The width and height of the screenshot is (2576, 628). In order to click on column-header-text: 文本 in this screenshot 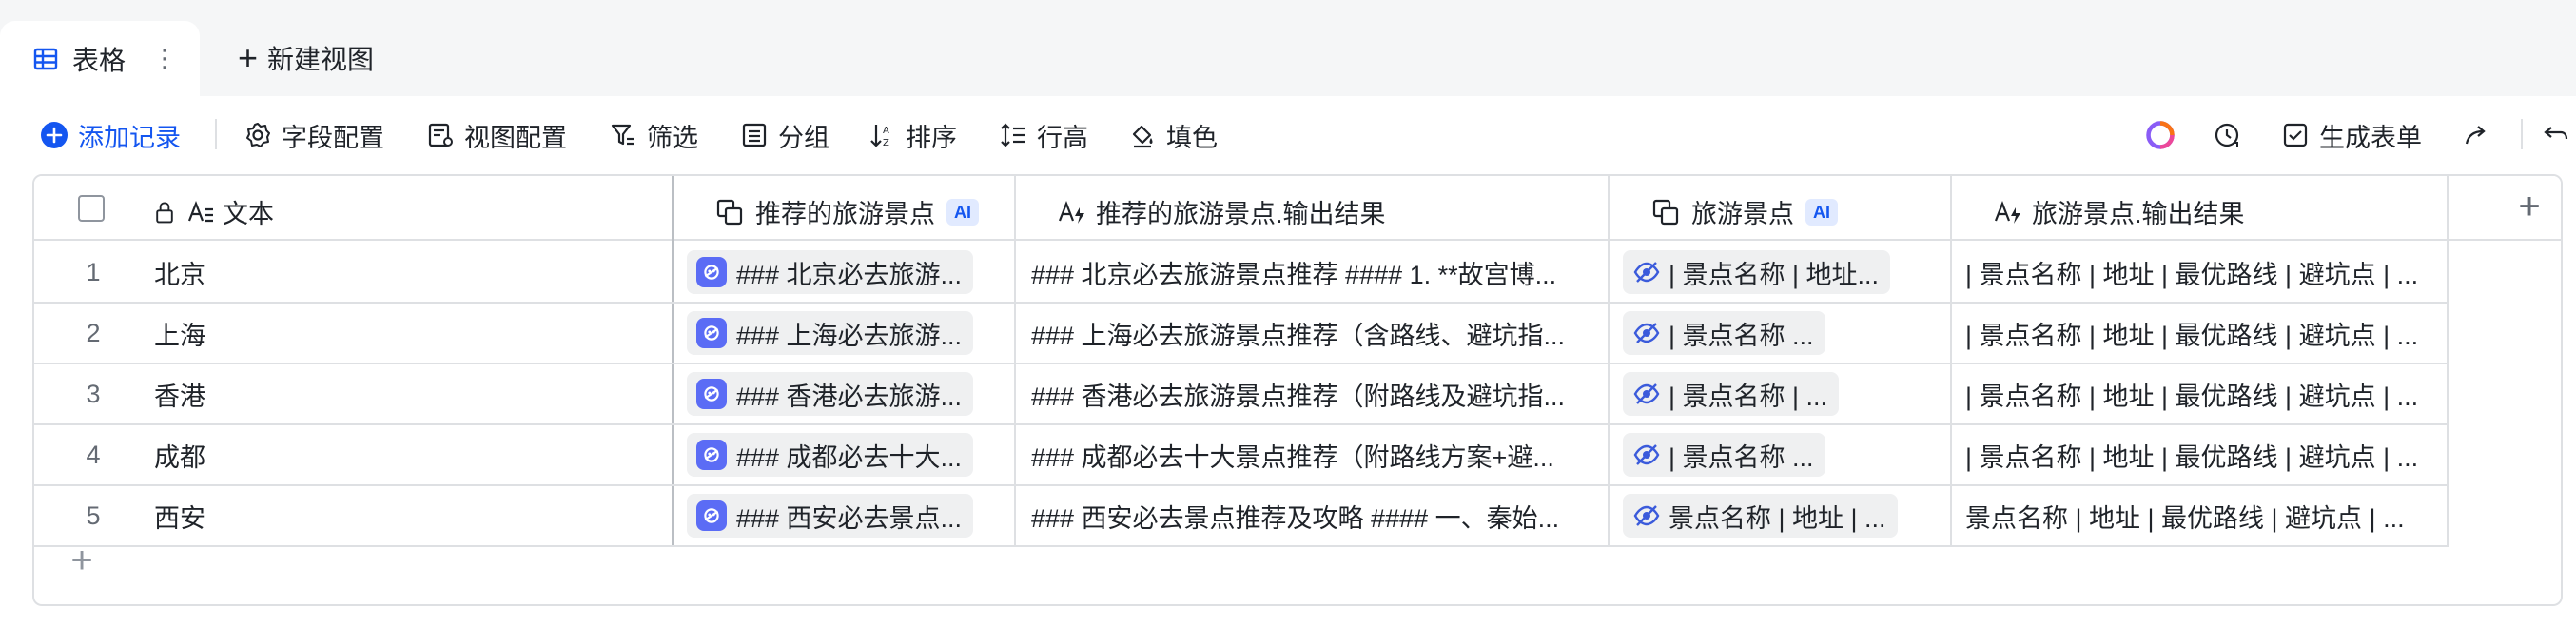, I will do `click(213, 211)`.